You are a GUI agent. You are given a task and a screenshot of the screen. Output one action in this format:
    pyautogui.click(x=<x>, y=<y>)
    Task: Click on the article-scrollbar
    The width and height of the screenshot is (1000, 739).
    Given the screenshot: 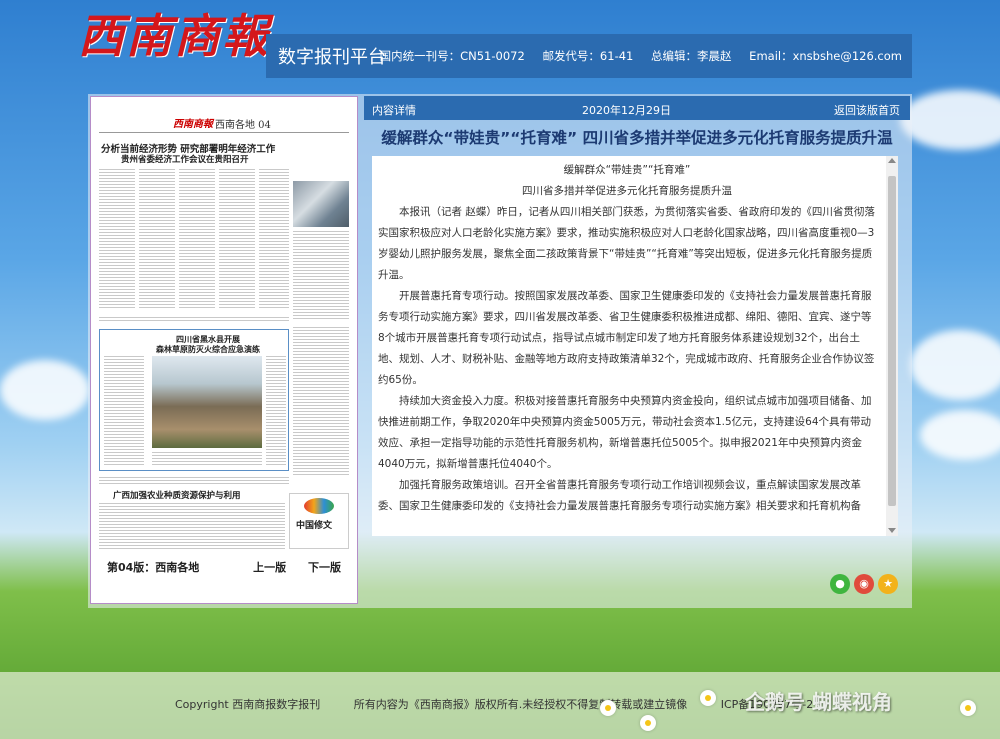 What is the action you would take?
    pyautogui.click(x=892, y=346)
    